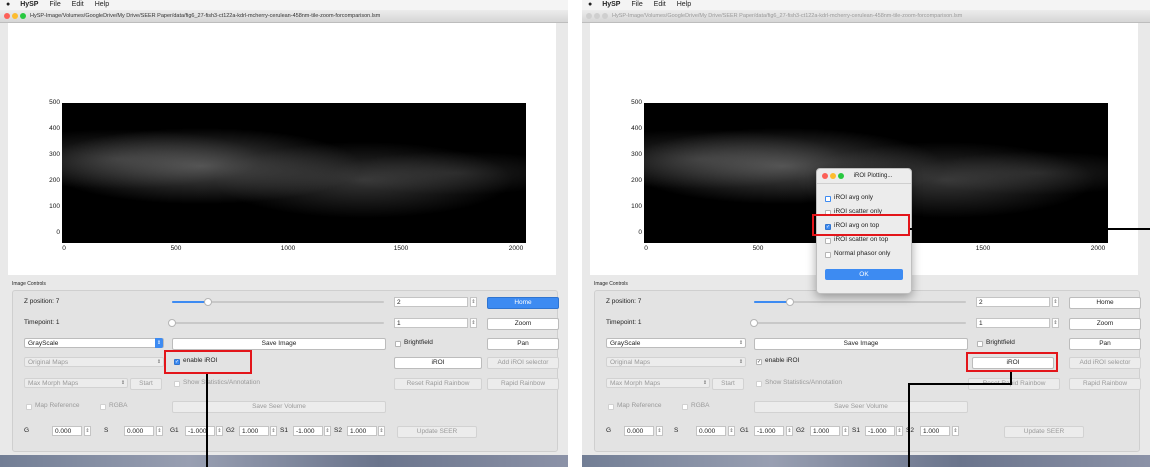 The width and height of the screenshot is (1150, 467). I want to click on ok-button: OK, so click(864, 274).